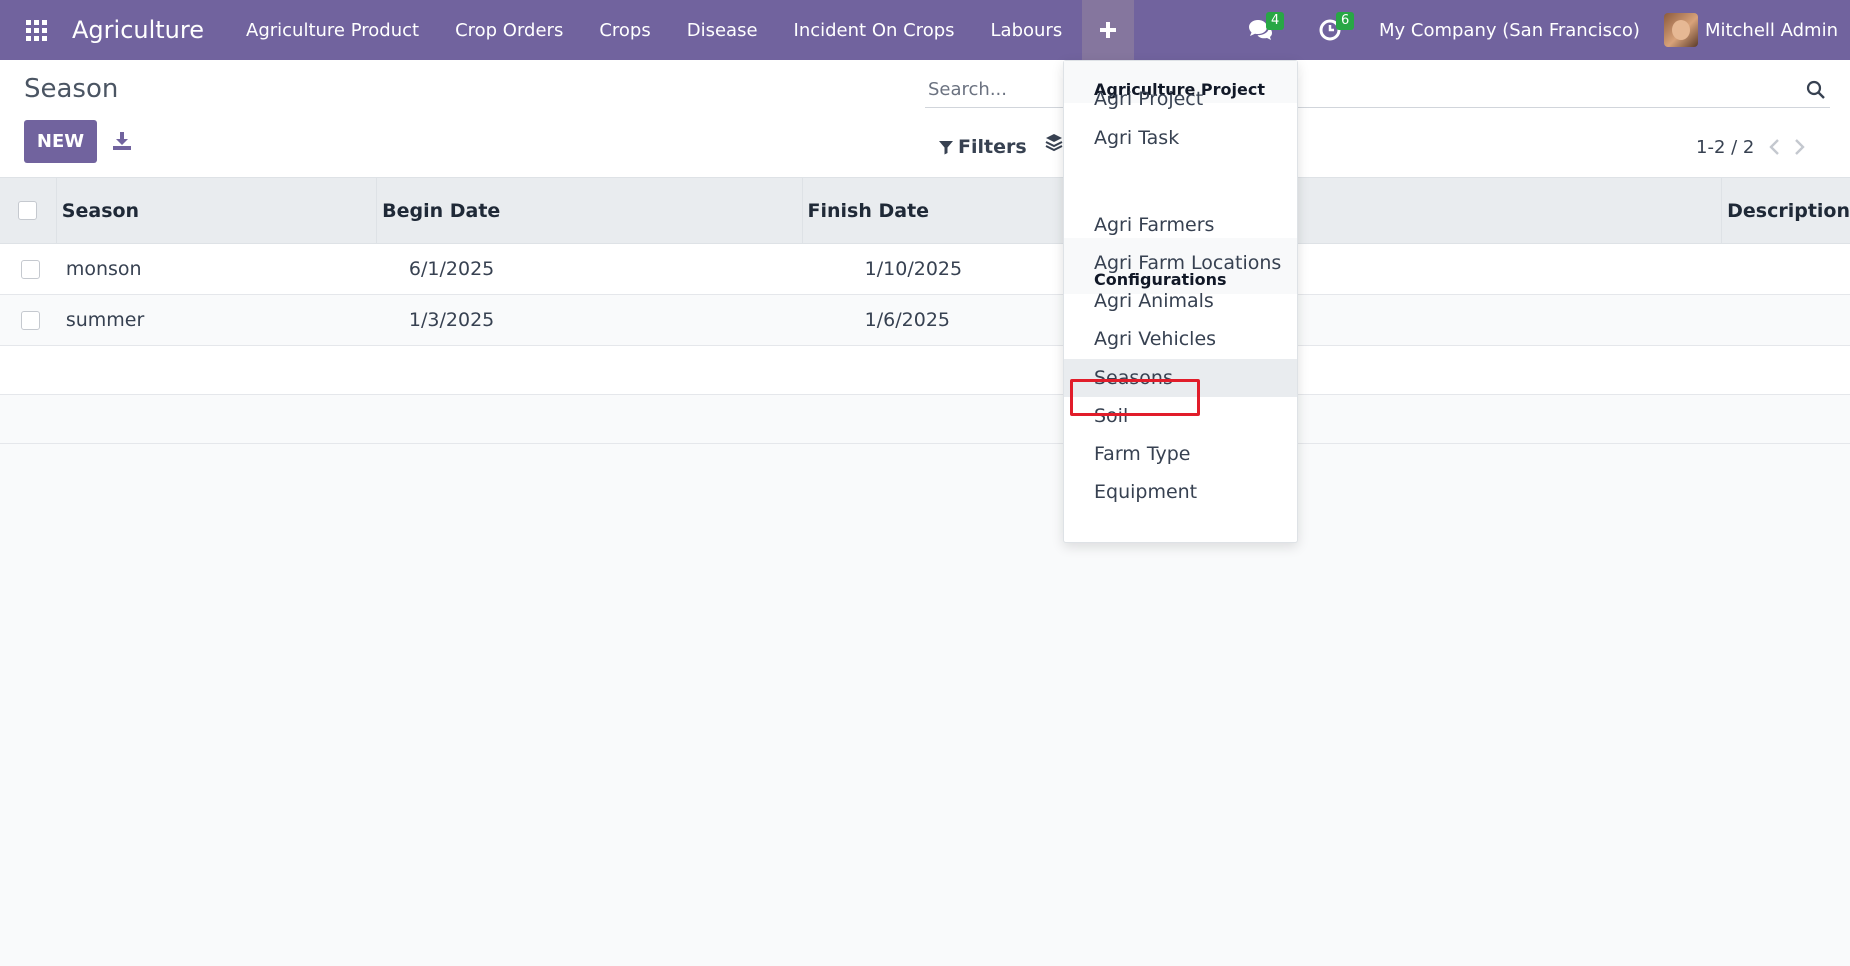 The image size is (1850, 966). I want to click on more-menu-plus-icon, so click(1108, 30).